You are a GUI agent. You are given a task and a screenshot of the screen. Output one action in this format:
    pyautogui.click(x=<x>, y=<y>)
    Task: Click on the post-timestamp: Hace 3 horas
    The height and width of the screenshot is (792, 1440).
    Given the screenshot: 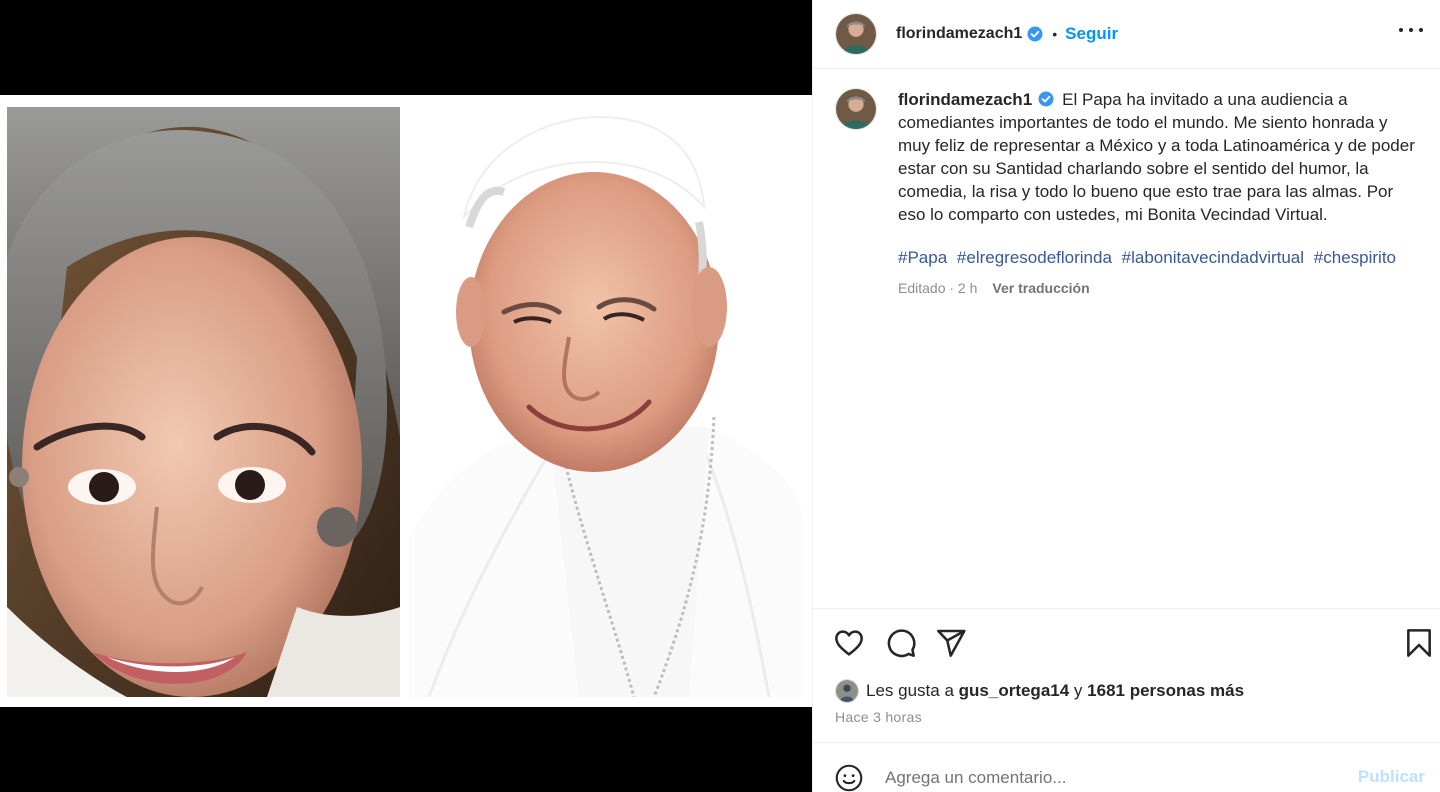 What is the action you would take?
    pyautogui.click(x=878, y=717)
    